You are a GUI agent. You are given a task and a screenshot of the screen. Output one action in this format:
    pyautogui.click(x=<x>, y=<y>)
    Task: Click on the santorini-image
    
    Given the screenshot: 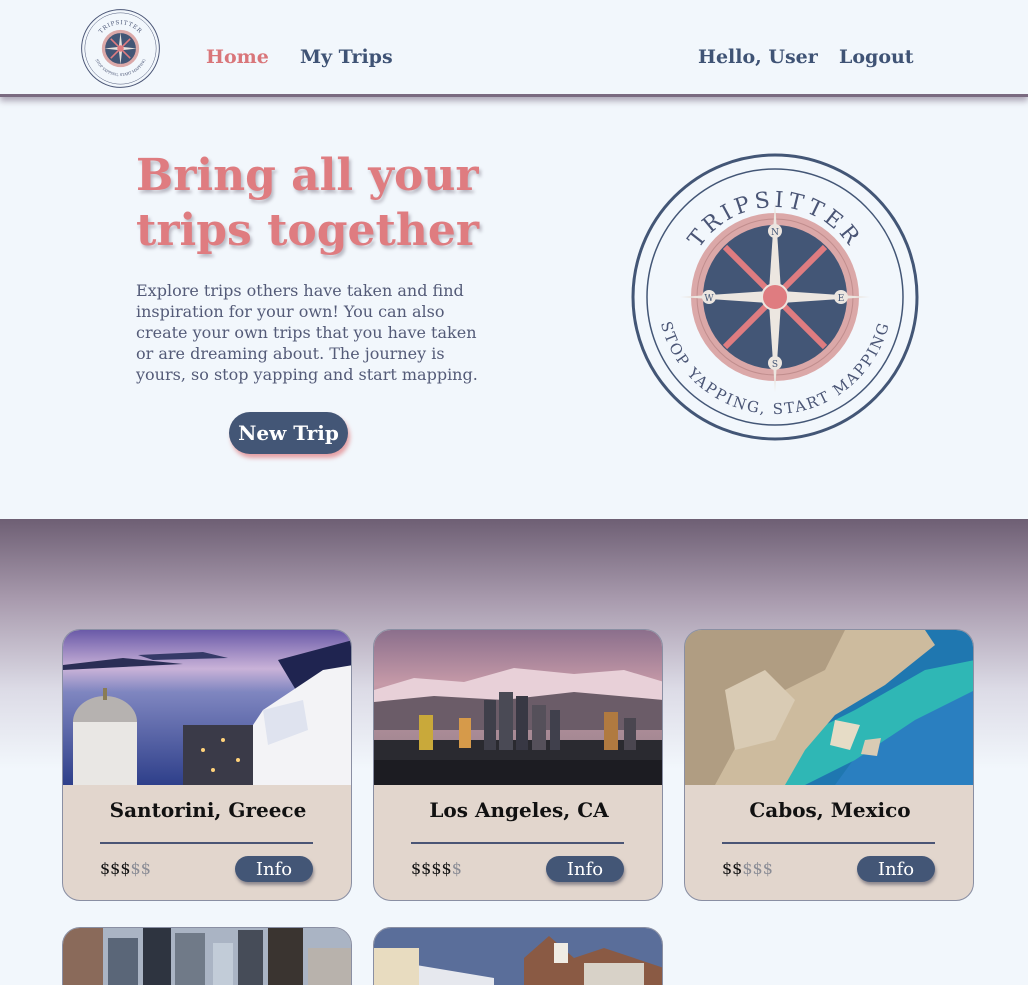 What is the action you would take?
    pyautogui.click(x=207, y=707)
    